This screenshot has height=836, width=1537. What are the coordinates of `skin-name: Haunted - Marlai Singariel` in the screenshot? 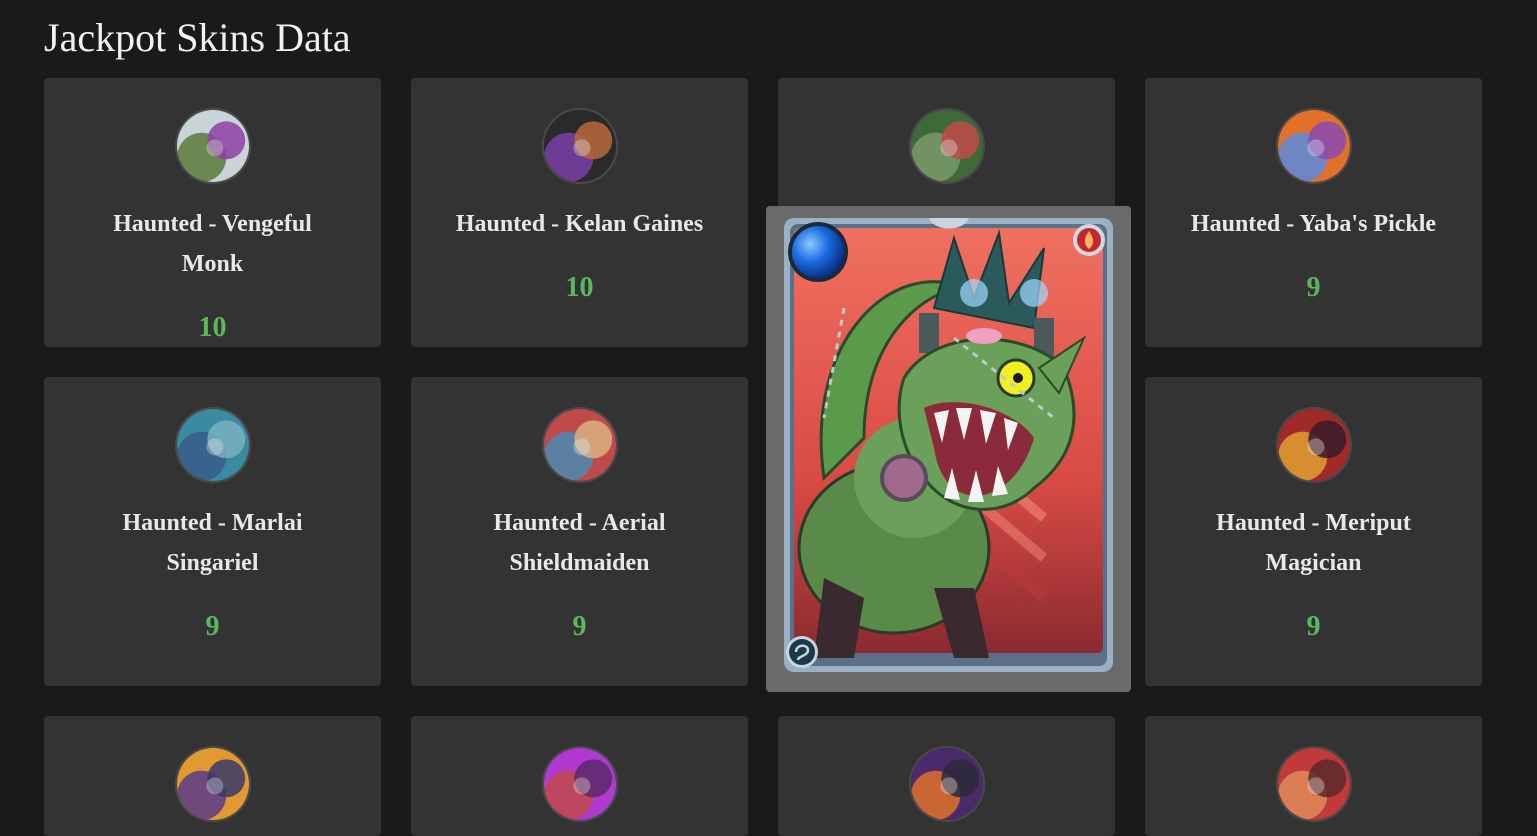 It's located at (212, 543).